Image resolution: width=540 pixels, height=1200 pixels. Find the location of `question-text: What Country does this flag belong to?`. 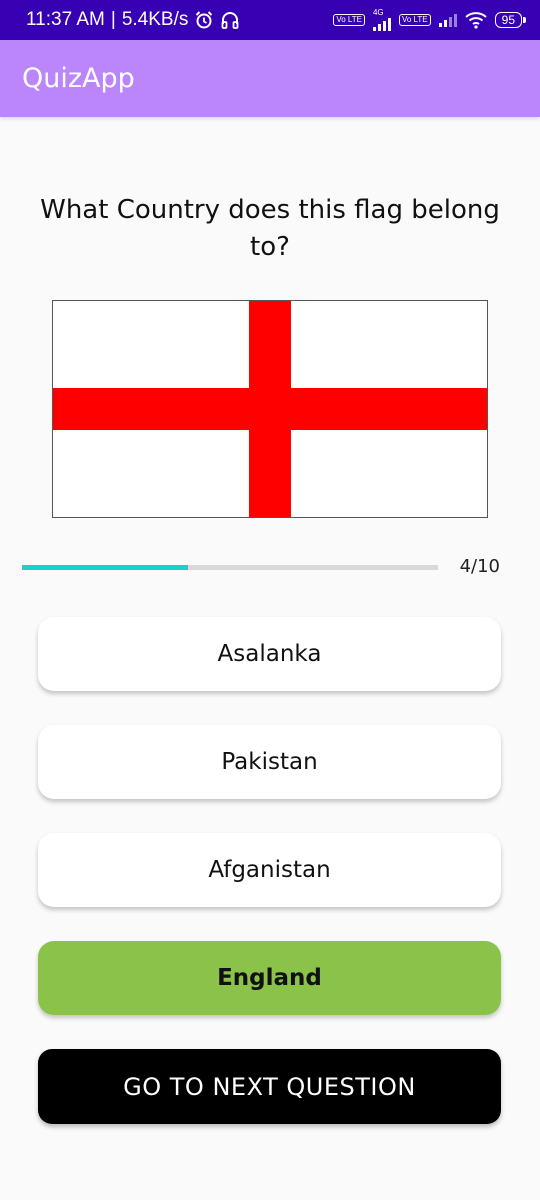

question-text: What Country does this flag belong to? is located at coordinates (270, 228).